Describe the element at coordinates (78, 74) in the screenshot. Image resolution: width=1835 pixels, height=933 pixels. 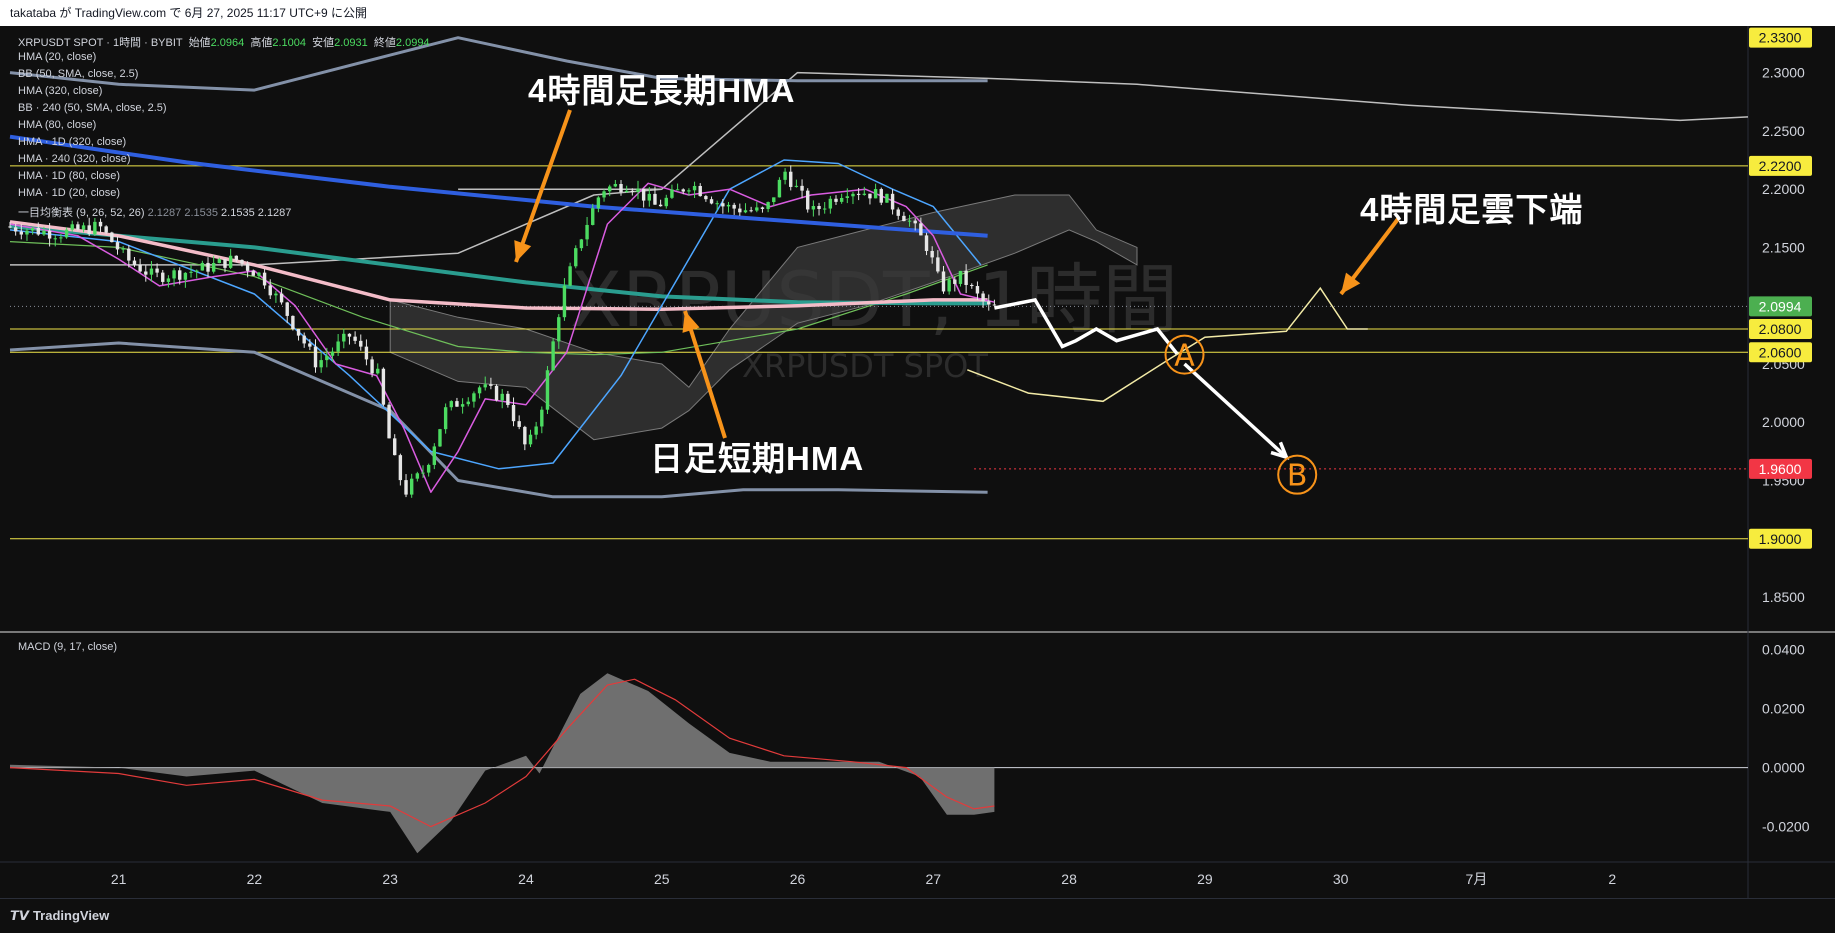
I see `legend-indicator: BB (50, SMA, close, 2.5)` at that location.